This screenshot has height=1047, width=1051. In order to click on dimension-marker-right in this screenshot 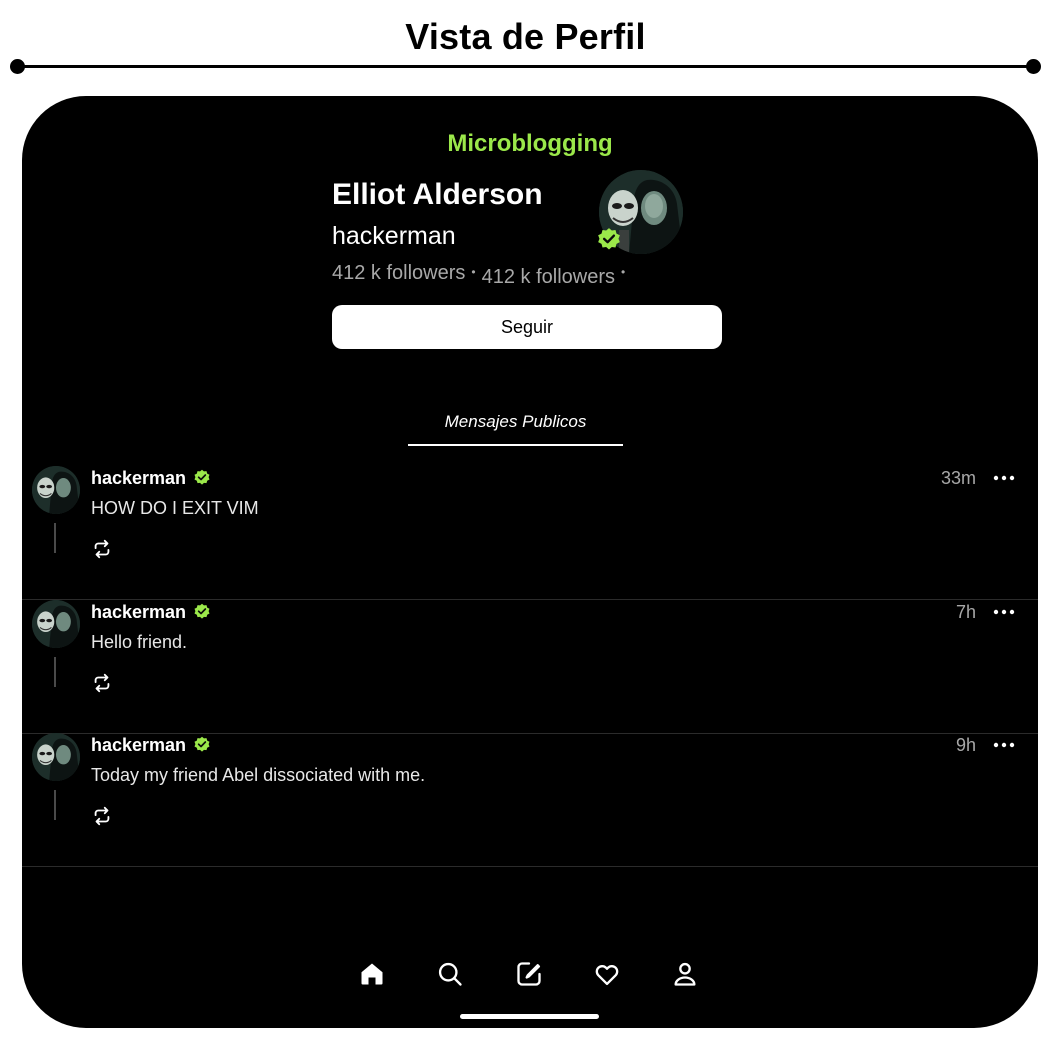, I will do `click(1033, 66)`.